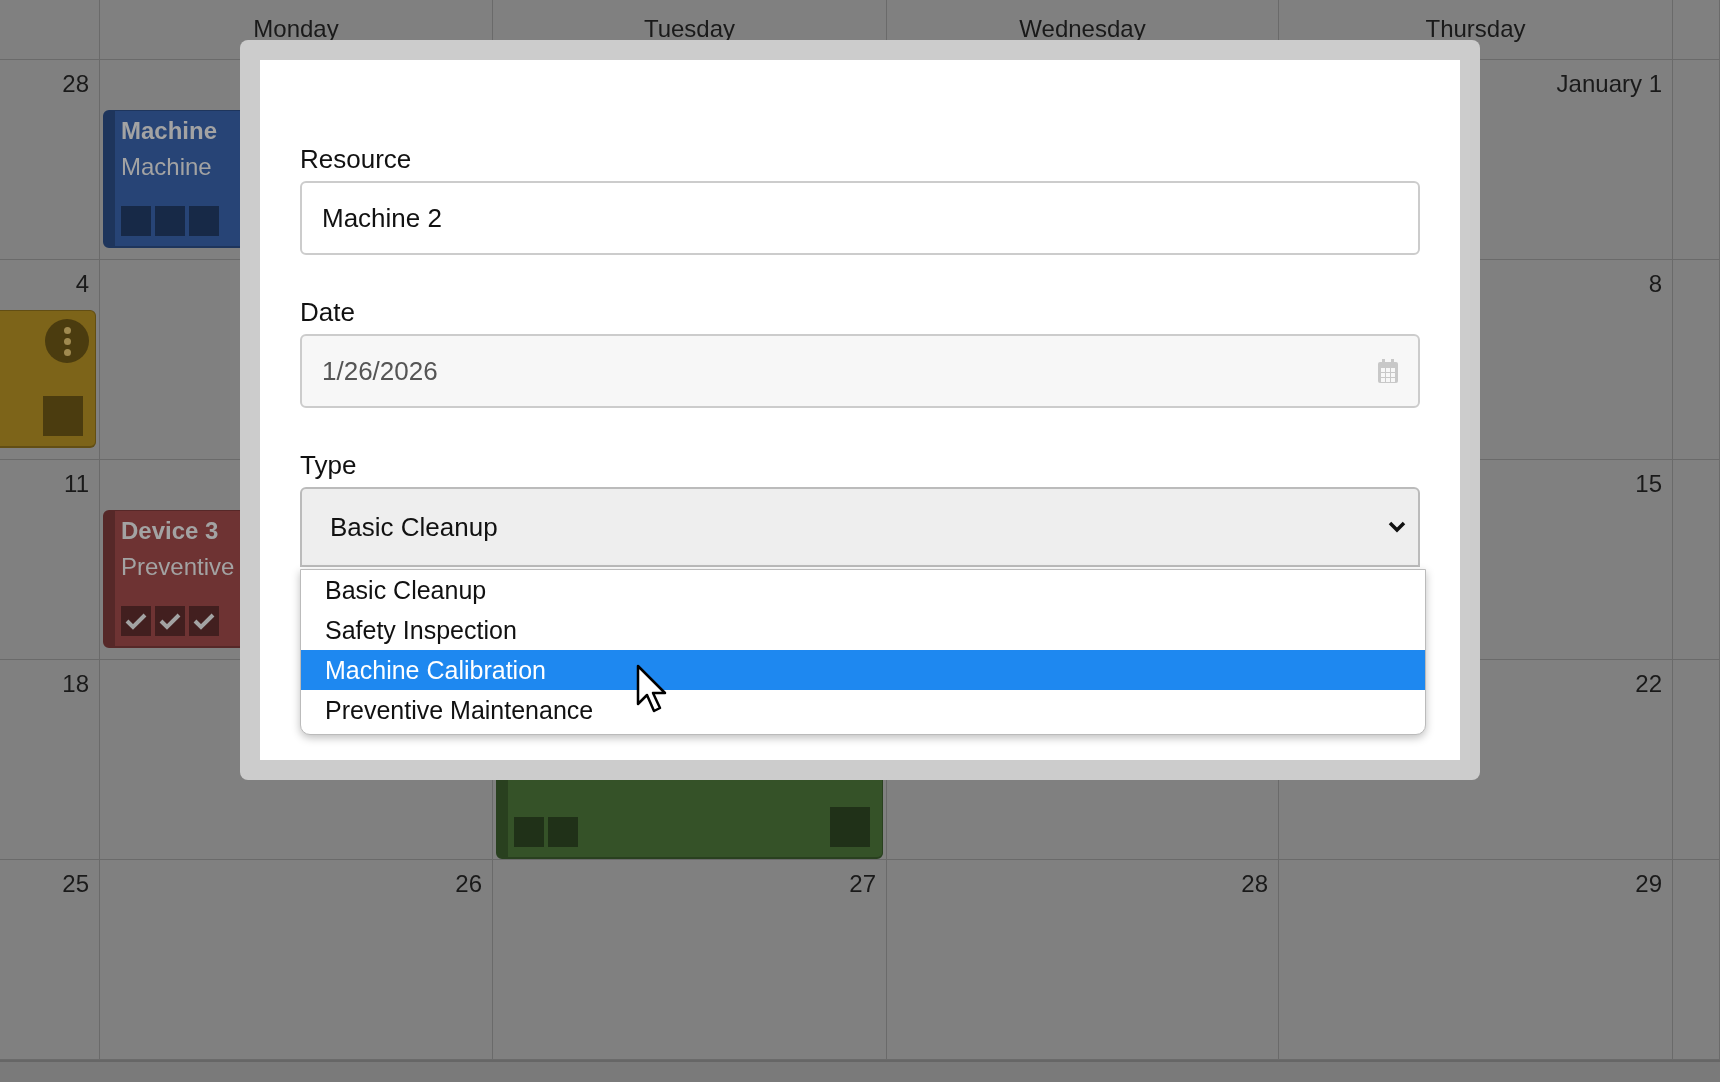 The height and width of the screenshot is (1082, 1720). What do you see at coordinates (82, 284) in the screenshot?
I see `day-number: 4` at bounding box center [82, 284].